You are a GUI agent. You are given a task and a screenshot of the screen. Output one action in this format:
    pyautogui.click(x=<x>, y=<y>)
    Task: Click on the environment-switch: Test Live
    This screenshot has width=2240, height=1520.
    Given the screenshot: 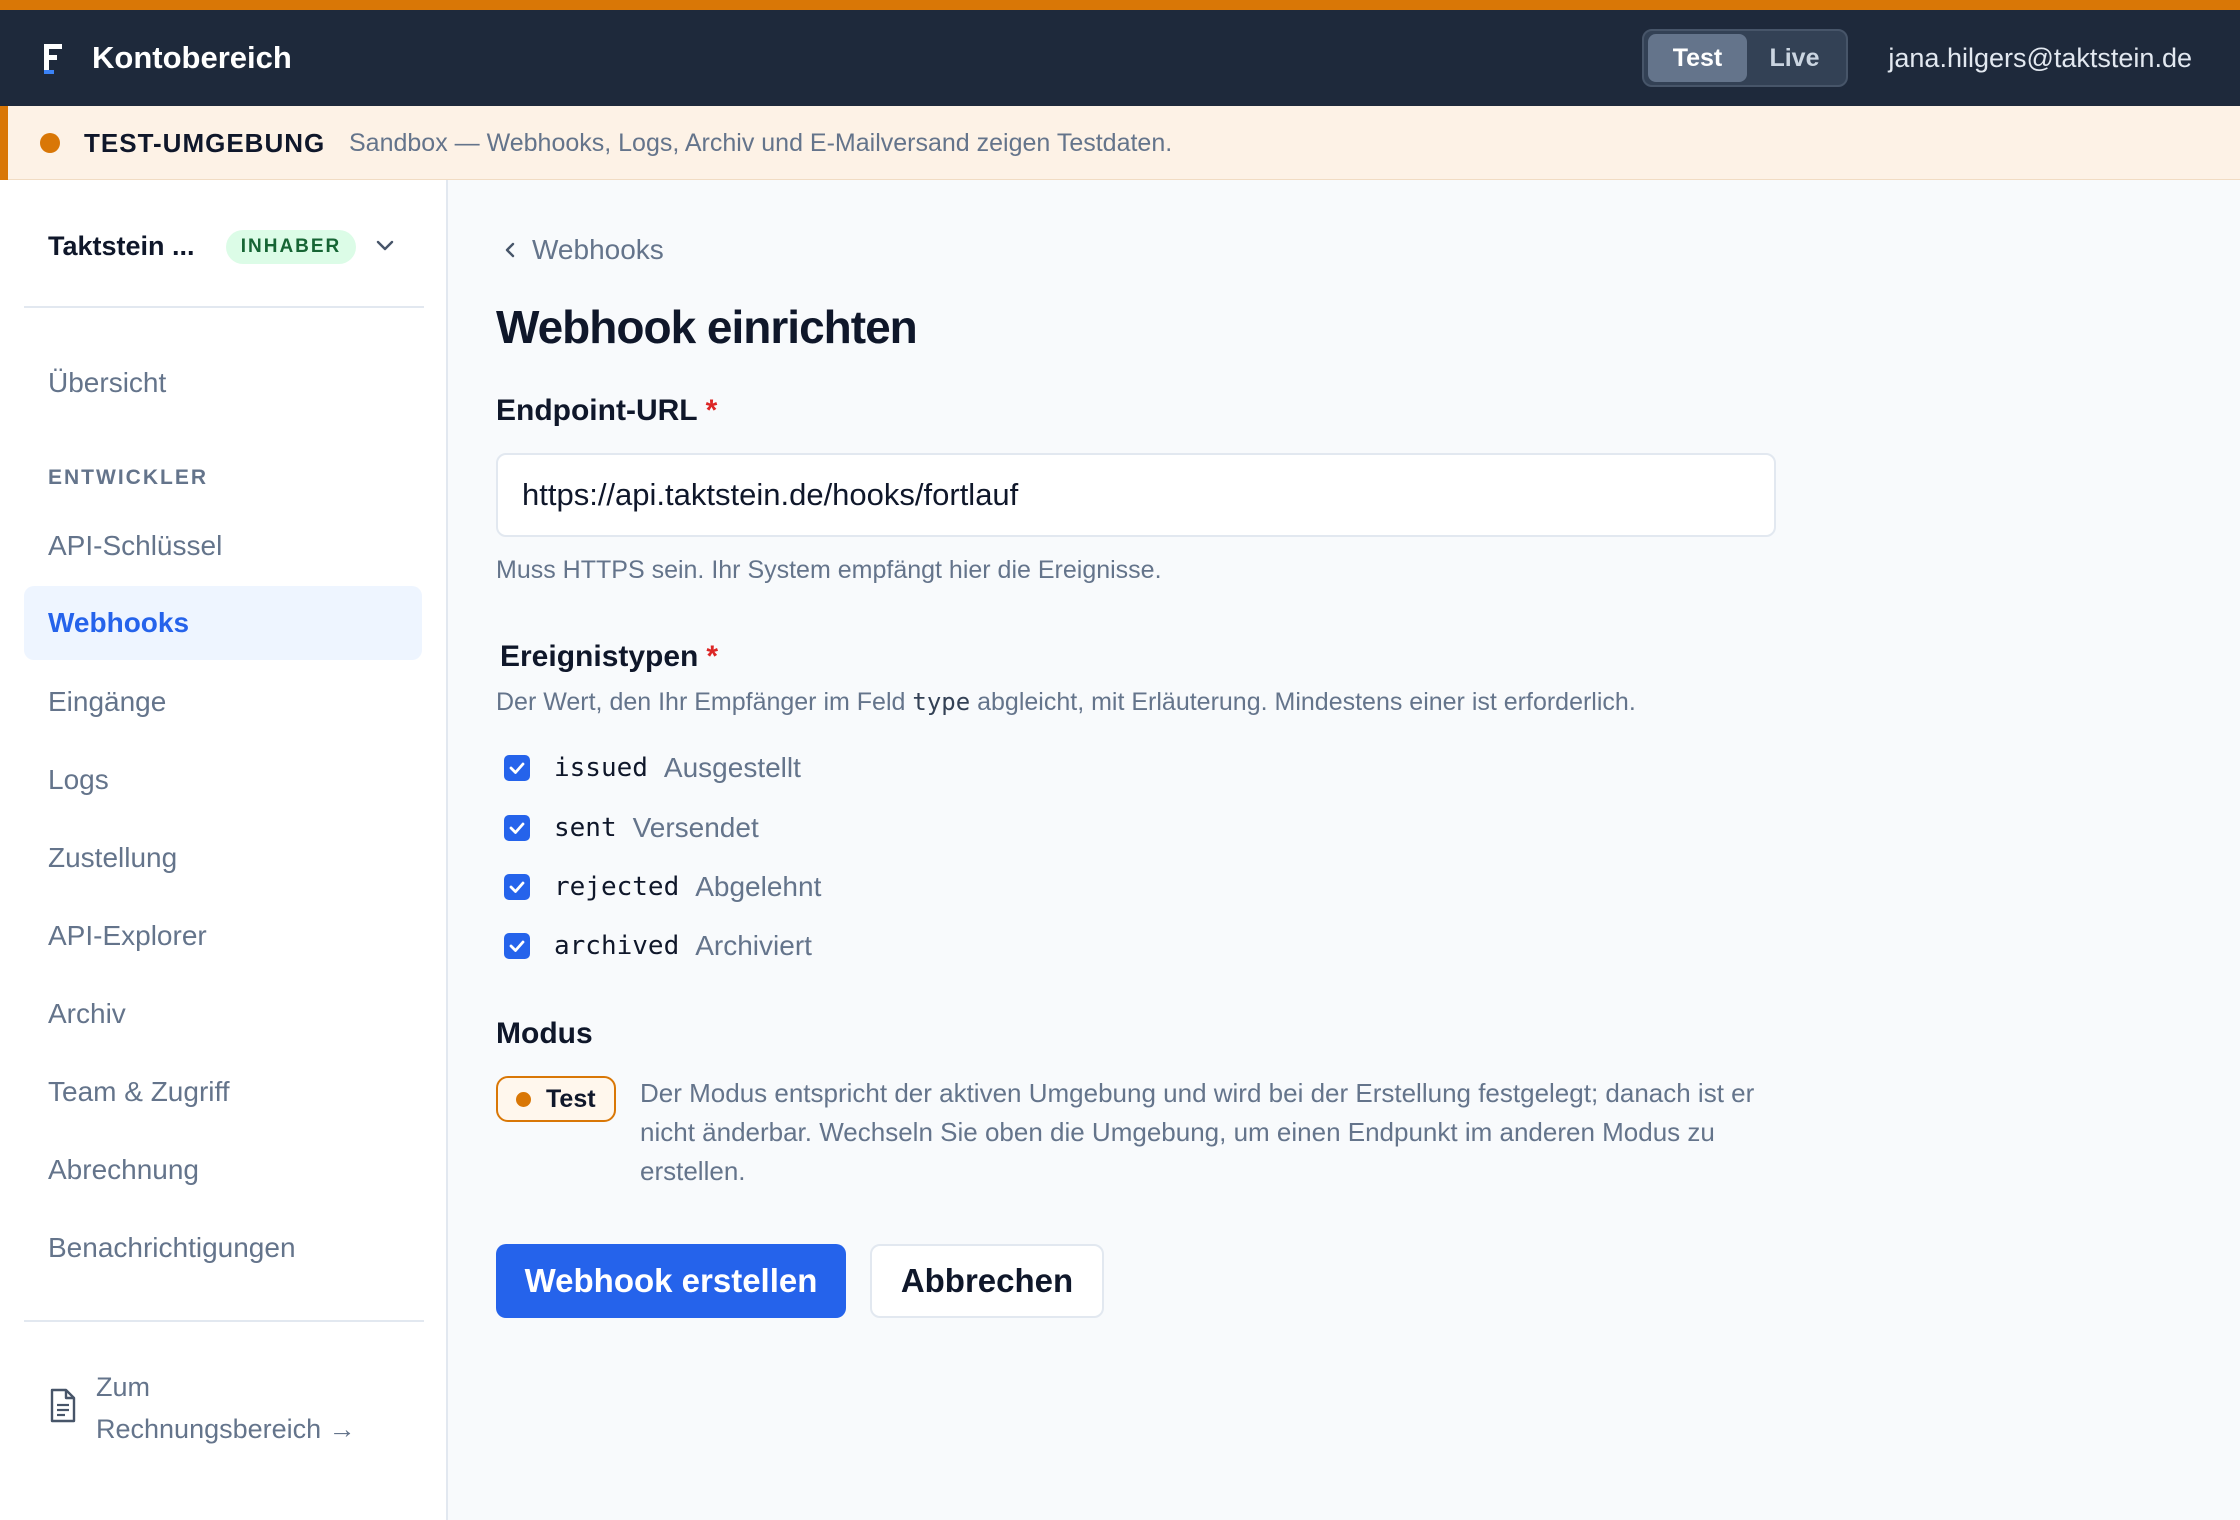 What is the action you would take?
    pyautogui.click(x=1745, y=58)
    